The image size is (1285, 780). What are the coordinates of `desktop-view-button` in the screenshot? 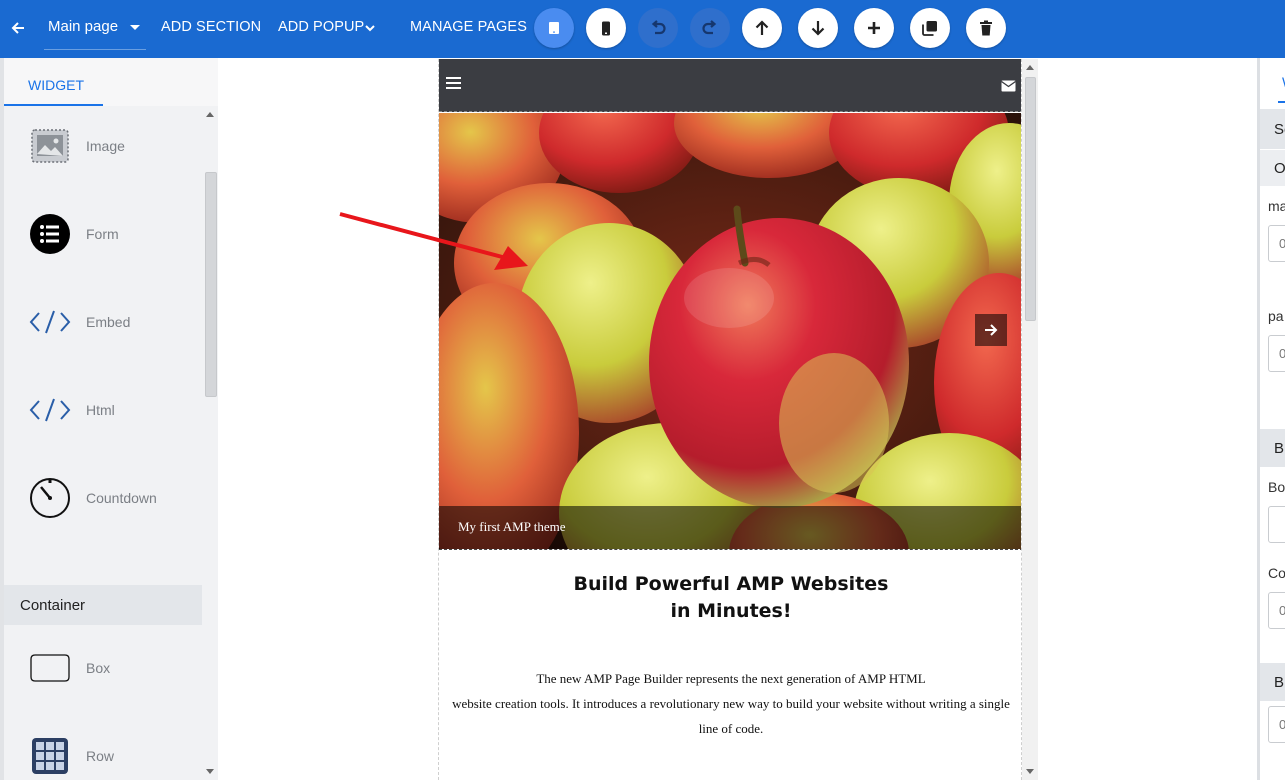 It's located at (554, 28).